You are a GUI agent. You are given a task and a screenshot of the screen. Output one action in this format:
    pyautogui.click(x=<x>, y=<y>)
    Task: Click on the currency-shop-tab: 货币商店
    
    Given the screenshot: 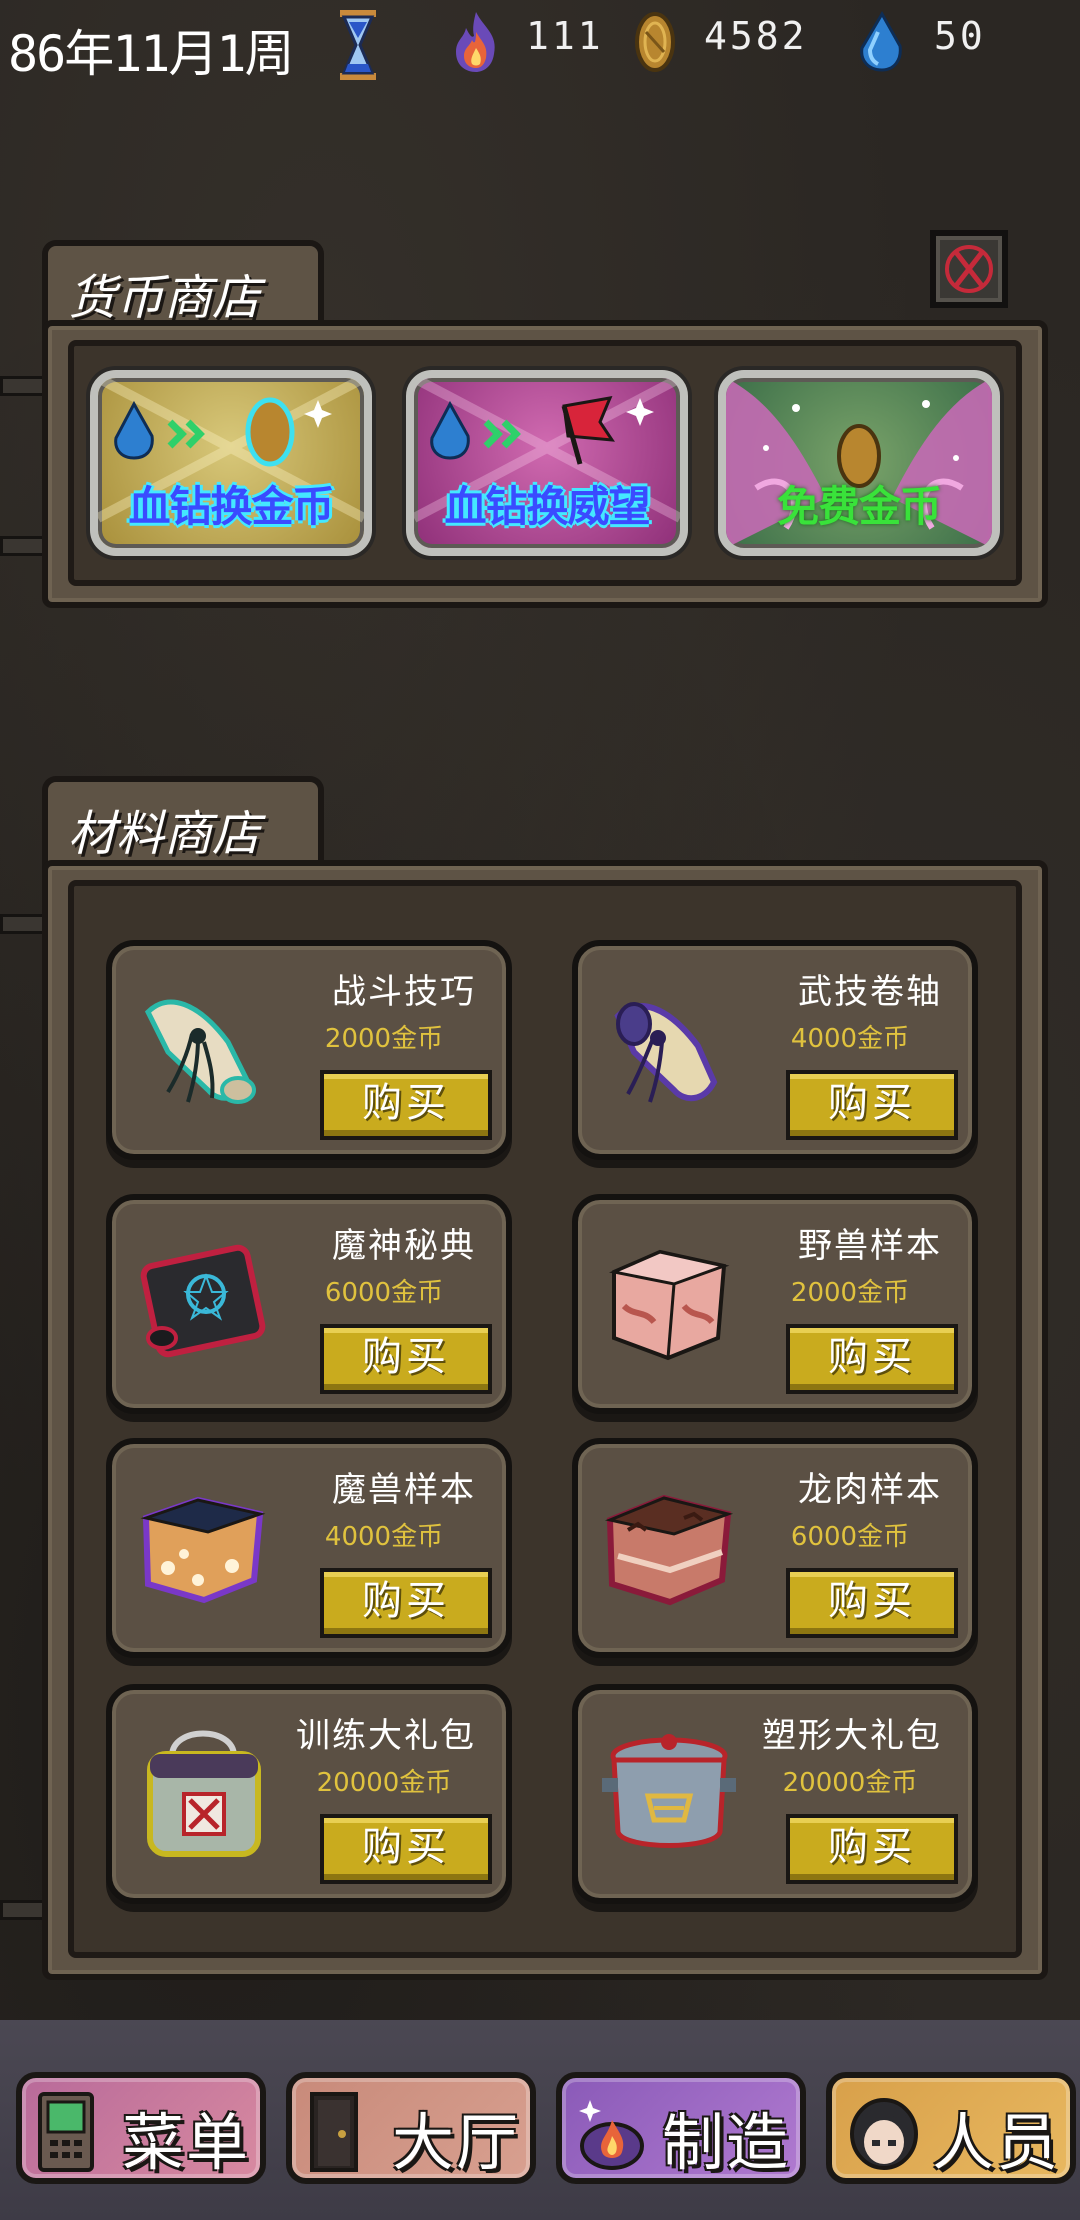 What is the action you would take?
    pyautogui.click(x=183, y=285)
    